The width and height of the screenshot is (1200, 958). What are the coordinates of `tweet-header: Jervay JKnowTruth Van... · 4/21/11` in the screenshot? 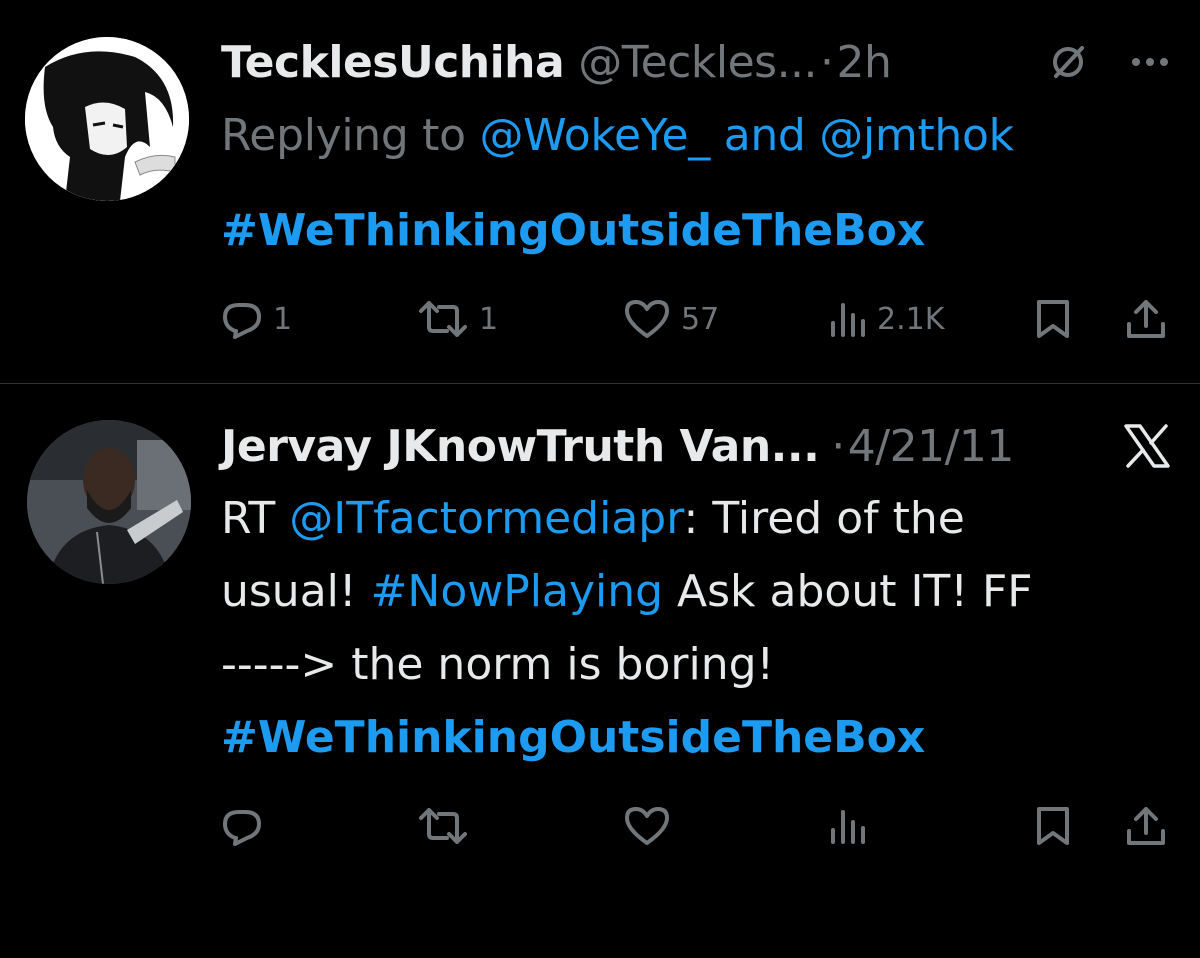 It's located at (710, 446).